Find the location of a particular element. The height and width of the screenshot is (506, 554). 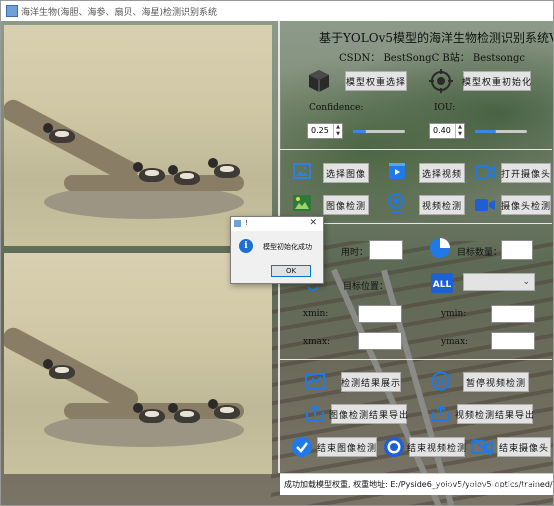

all-targets-icon: ALL is located at coordinates (442, 285).